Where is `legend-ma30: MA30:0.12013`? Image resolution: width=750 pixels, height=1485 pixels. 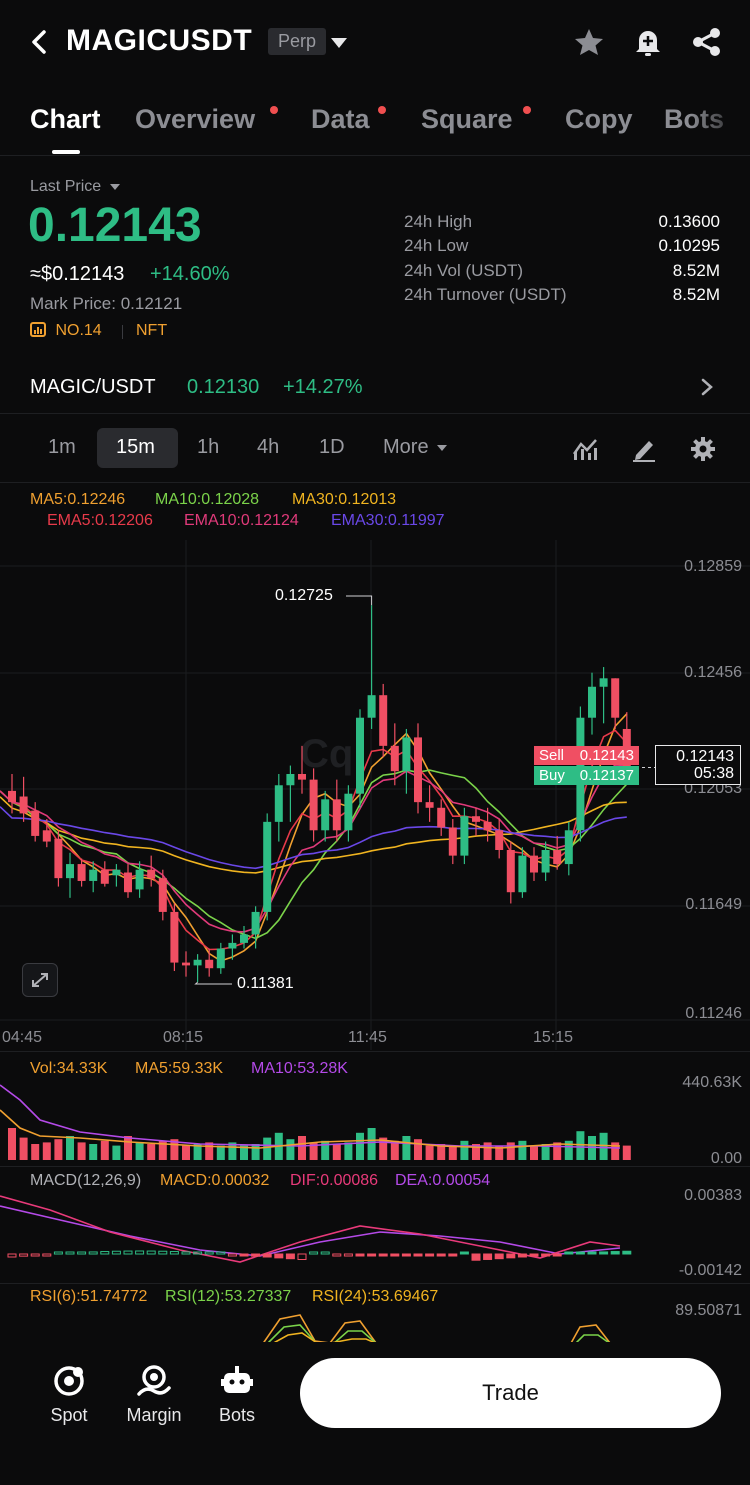
legend-ma30: MA30:0.12013 is located at coordinates (344, 499).